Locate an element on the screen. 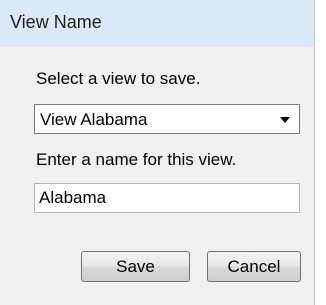  select-view-label: Select a view to save. is located at coordinates (118, 78).